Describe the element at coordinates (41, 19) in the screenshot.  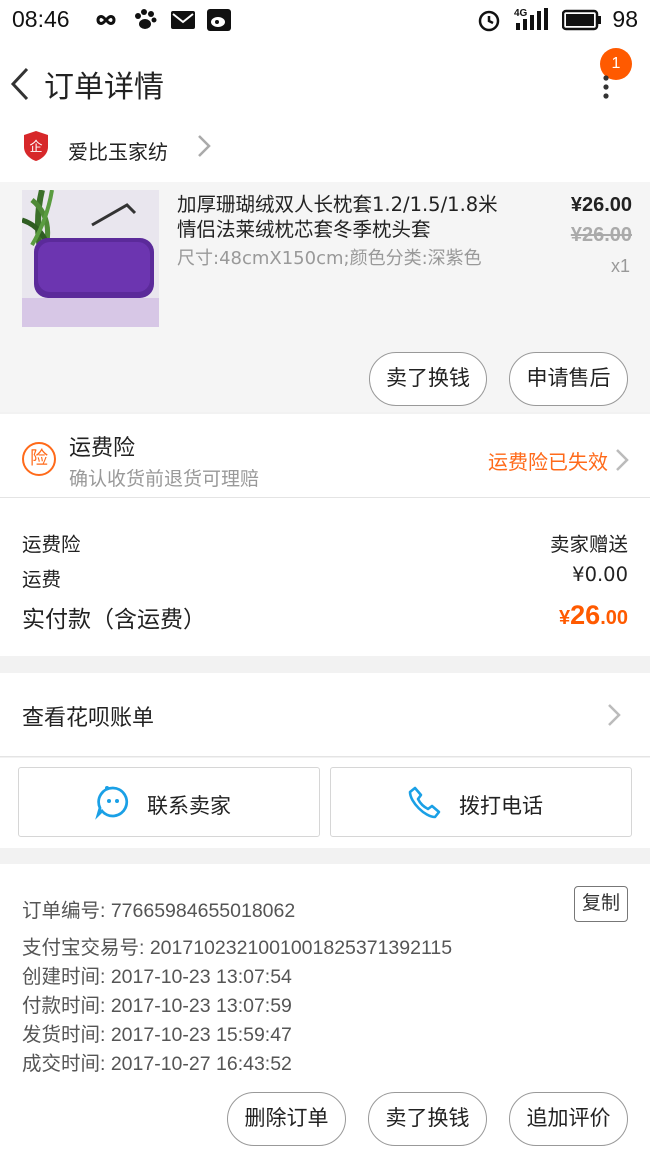
I see `status-time: 08:46` at that location.